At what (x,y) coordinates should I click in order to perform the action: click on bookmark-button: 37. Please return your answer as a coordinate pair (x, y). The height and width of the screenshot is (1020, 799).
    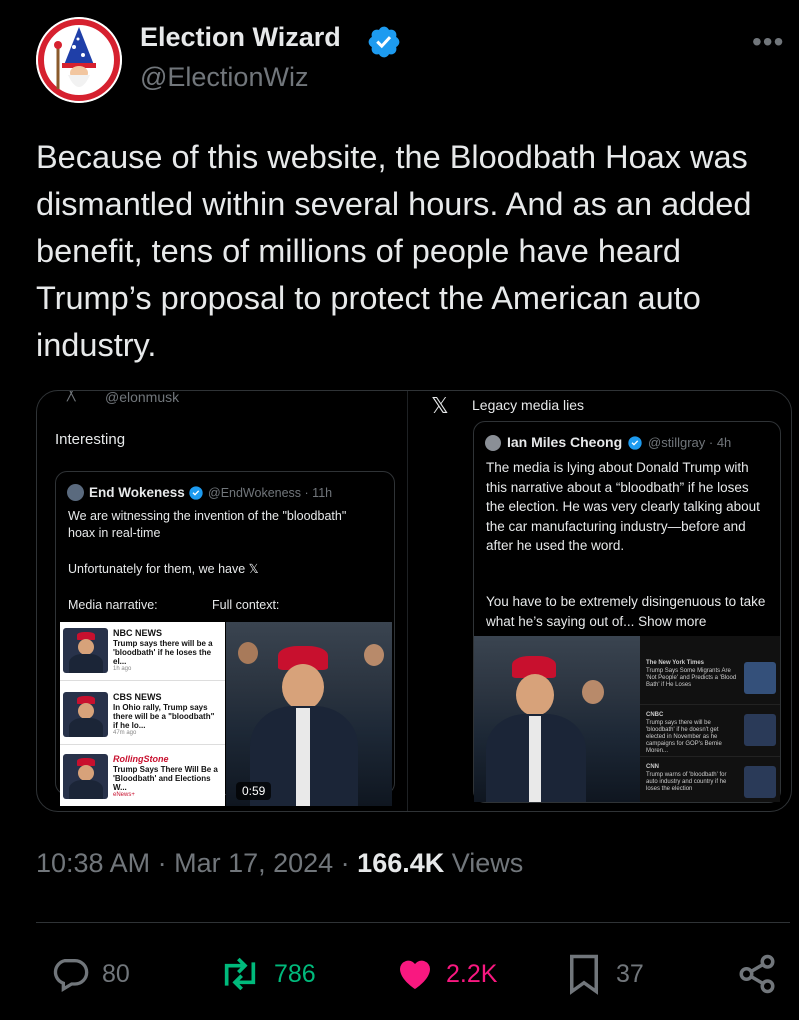
    Looking at the image, I should click on (605, 974).